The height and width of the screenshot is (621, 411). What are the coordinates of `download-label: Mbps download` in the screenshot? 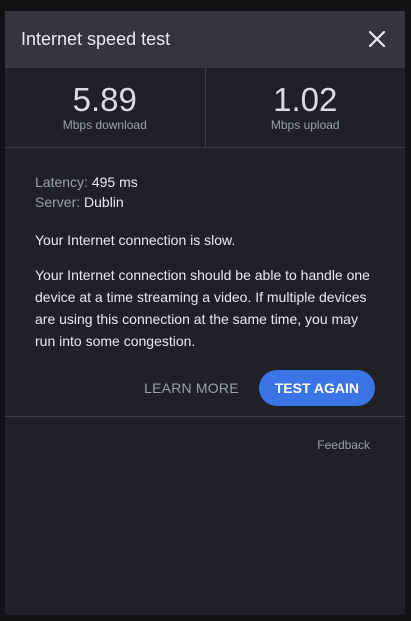 It's located at (104, 125).